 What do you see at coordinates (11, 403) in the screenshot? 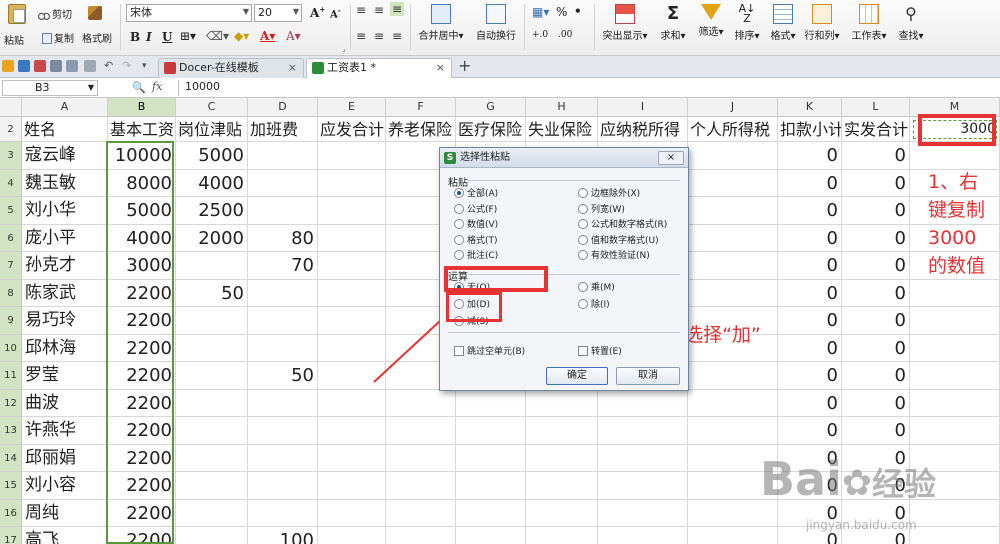
I see `row-header-12: 12` at bounding box center [11, 403].